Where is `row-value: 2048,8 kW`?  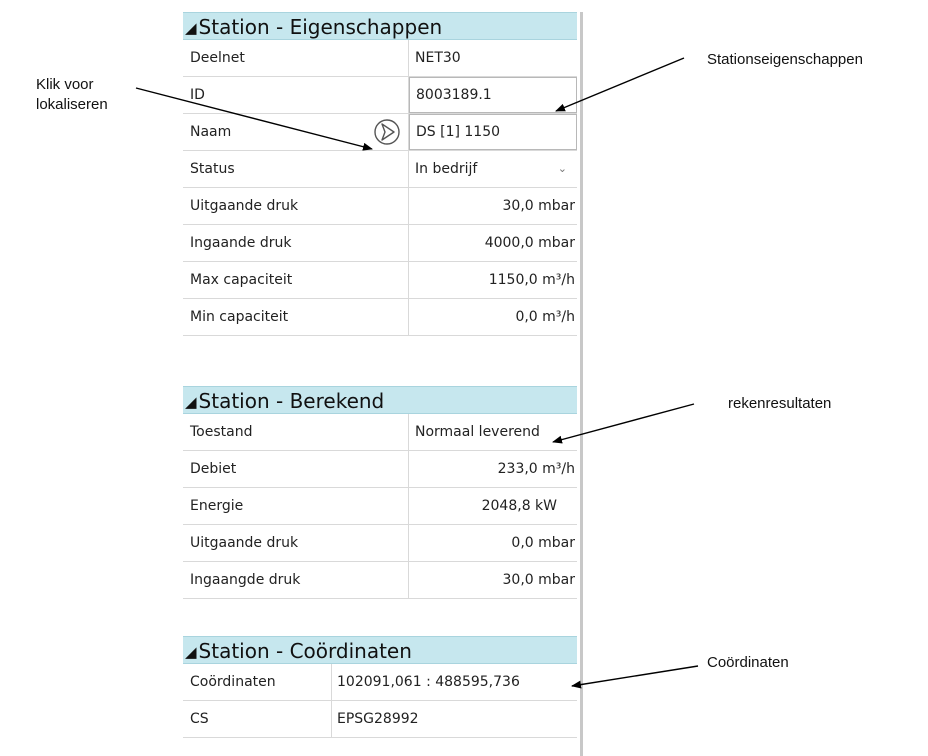
row-value: 2048,8 kW is located at coordinates (519, 506).